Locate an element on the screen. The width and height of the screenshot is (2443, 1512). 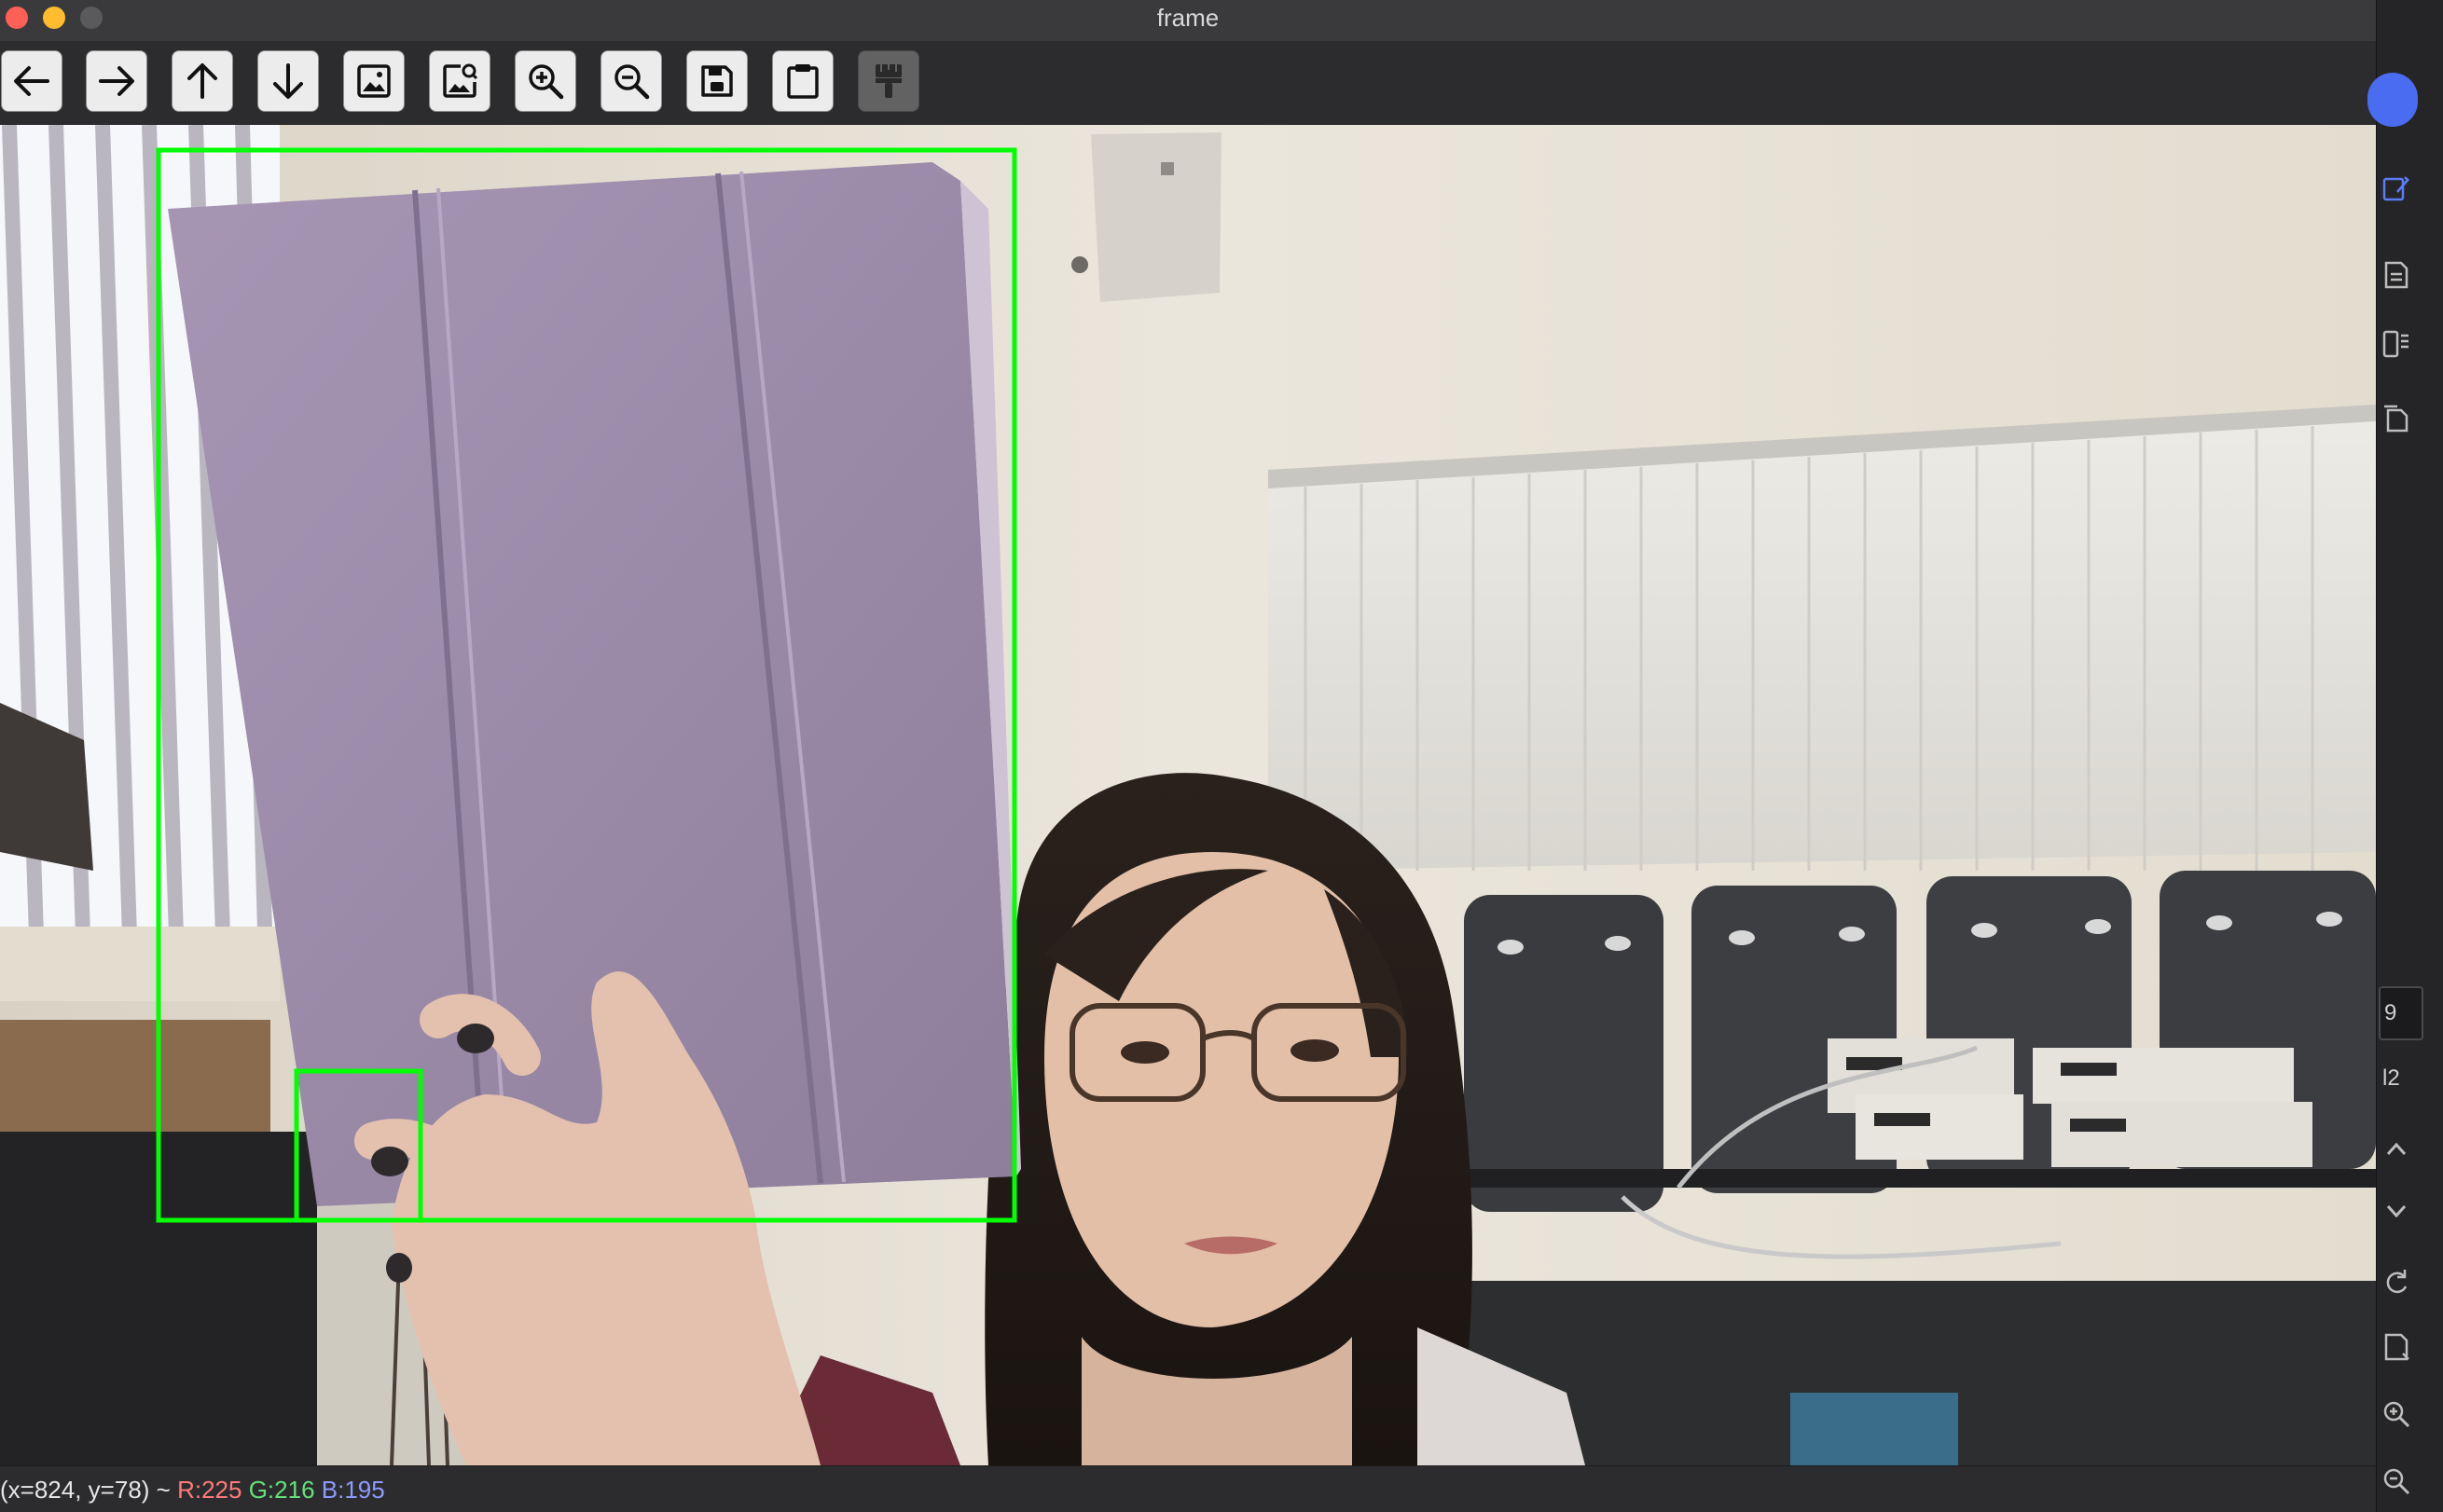
account-avatar-button is located at coordinates (2393, 100).